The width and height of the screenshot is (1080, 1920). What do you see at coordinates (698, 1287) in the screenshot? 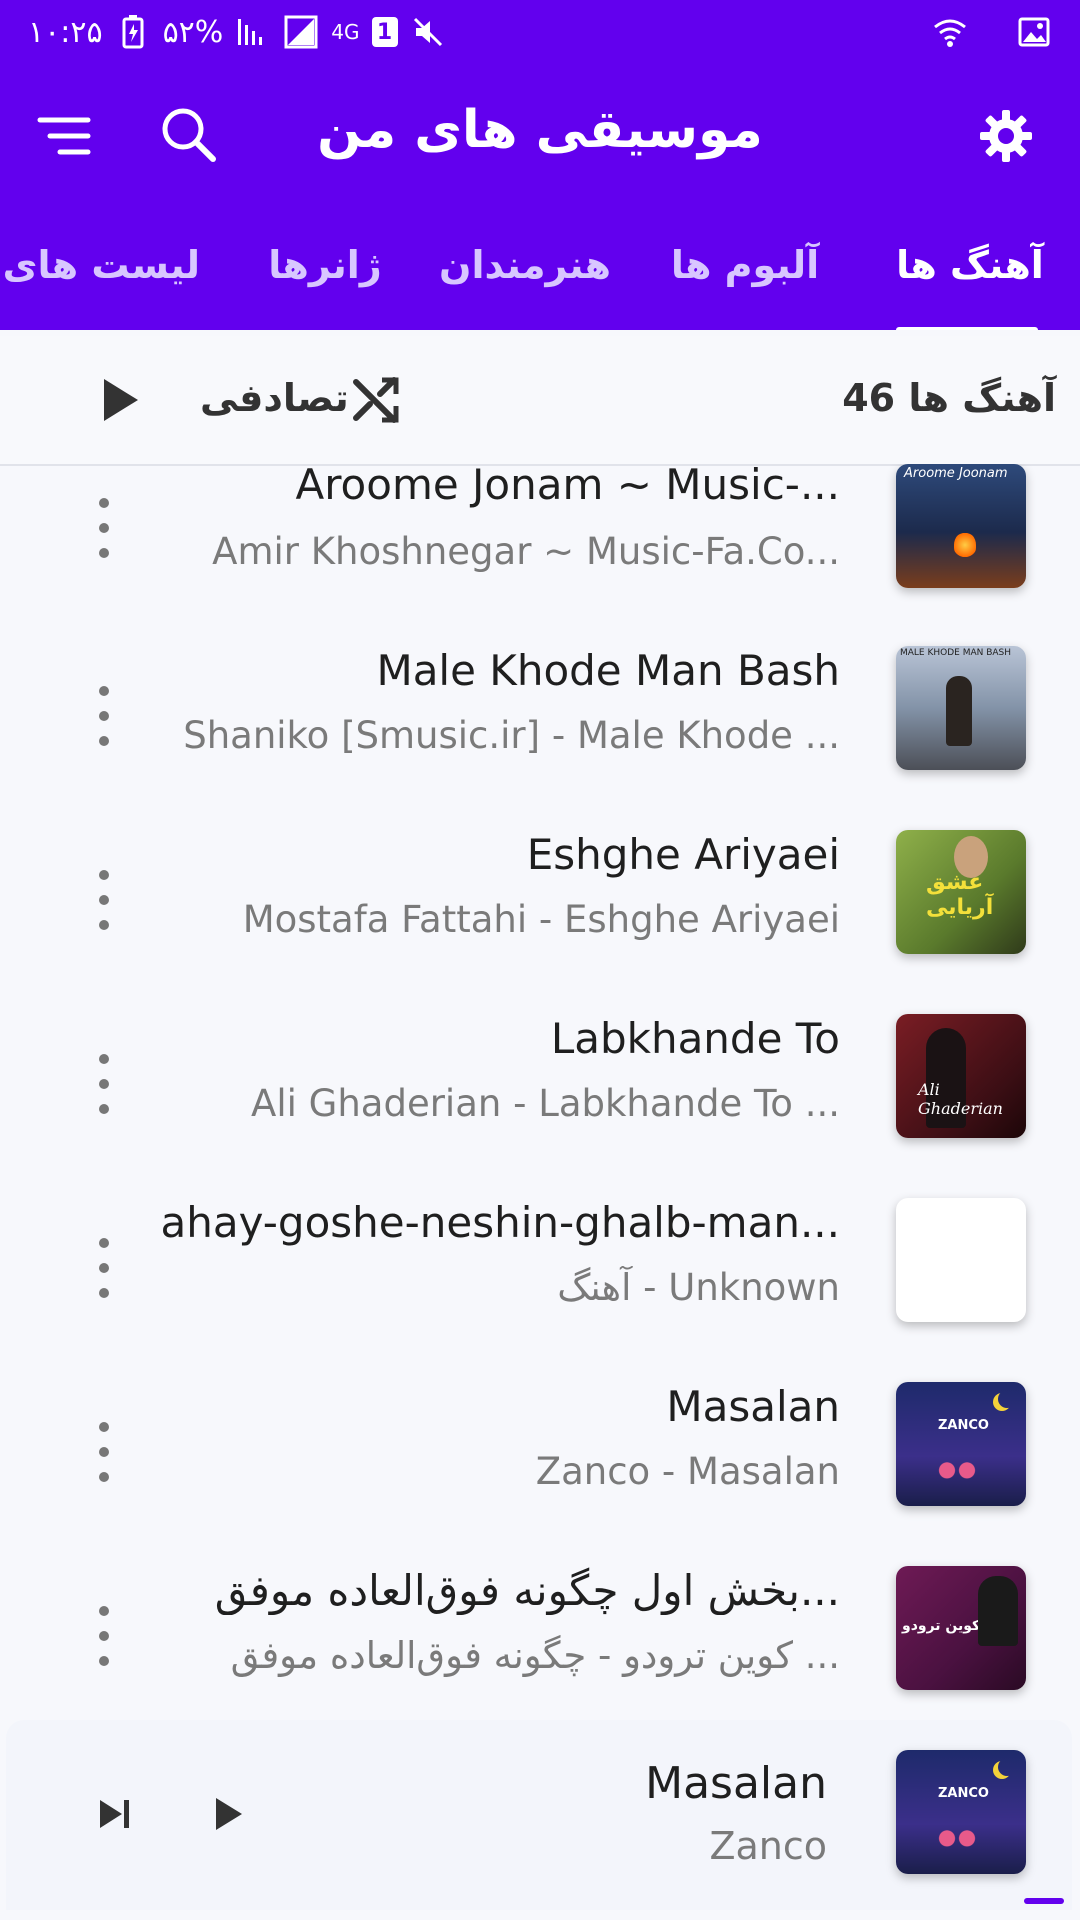
I see `song-subtitle: آهنگ - Unknown` at bounding box center [698, 1287].